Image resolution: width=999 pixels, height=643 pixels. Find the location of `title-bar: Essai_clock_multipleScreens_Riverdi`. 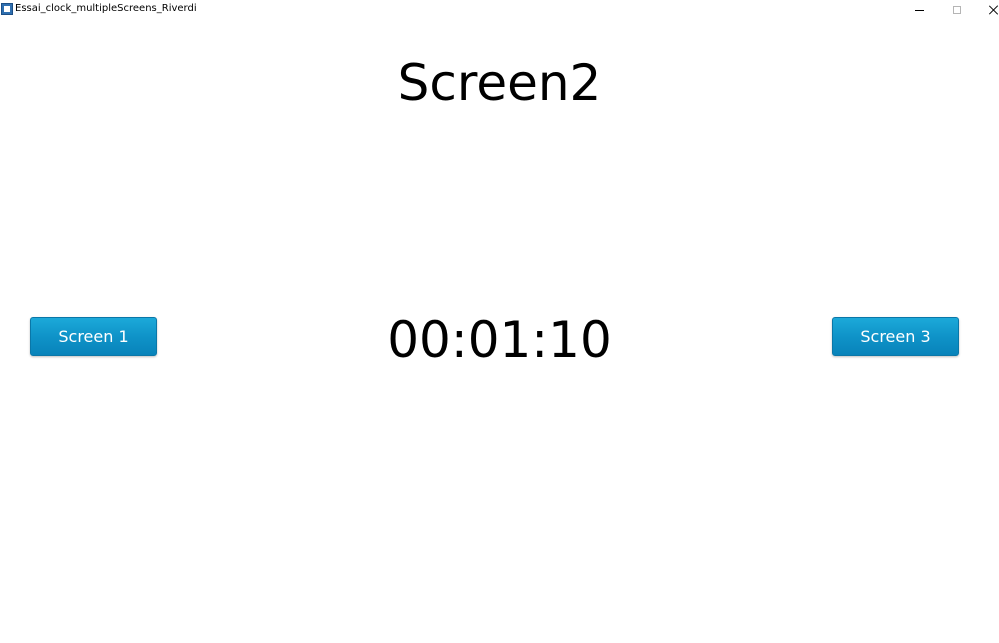

title-bar: Essai_clock_multipleScreens_Riverdi is located at coordinates (499, 10).